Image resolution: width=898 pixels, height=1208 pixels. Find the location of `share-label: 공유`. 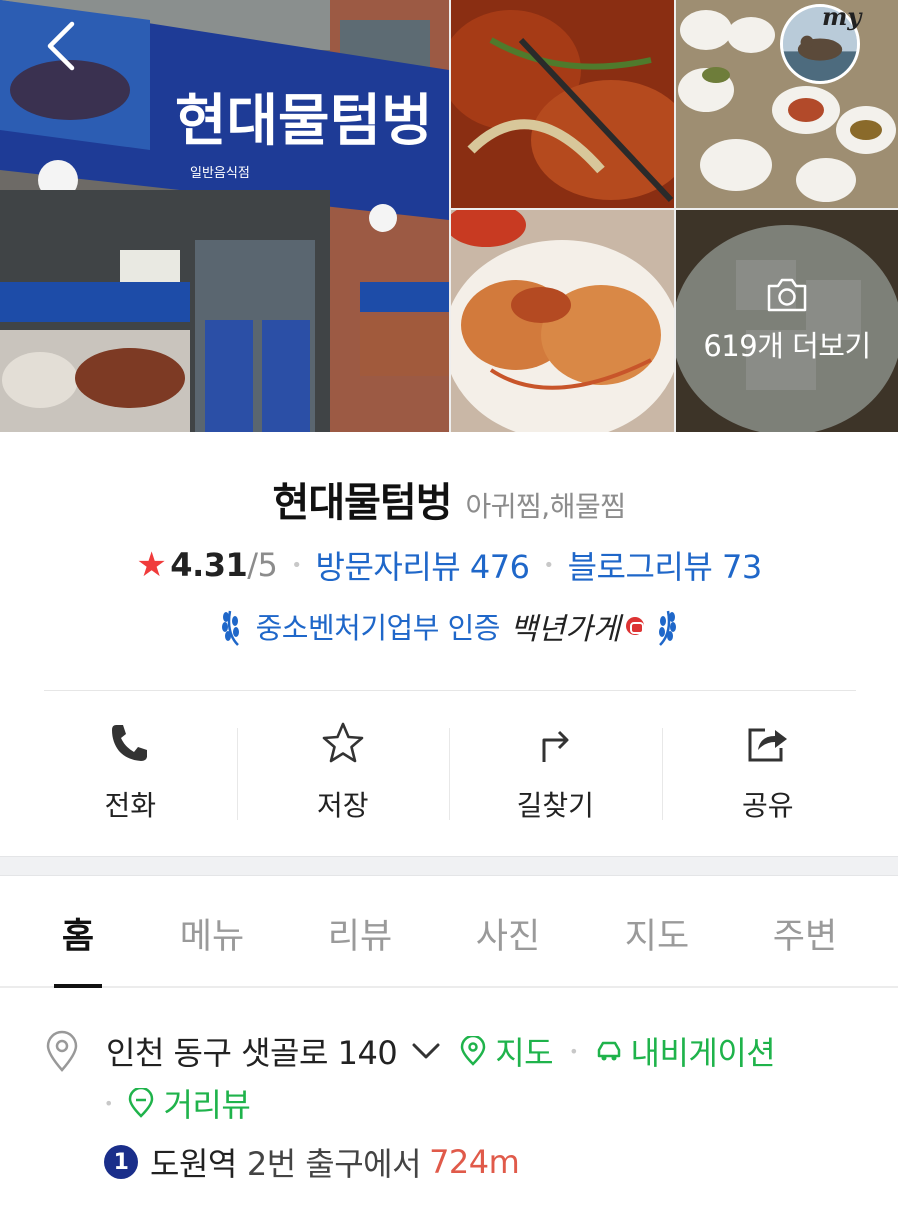

share-label: 공유 is located at coordinates (767, 805).